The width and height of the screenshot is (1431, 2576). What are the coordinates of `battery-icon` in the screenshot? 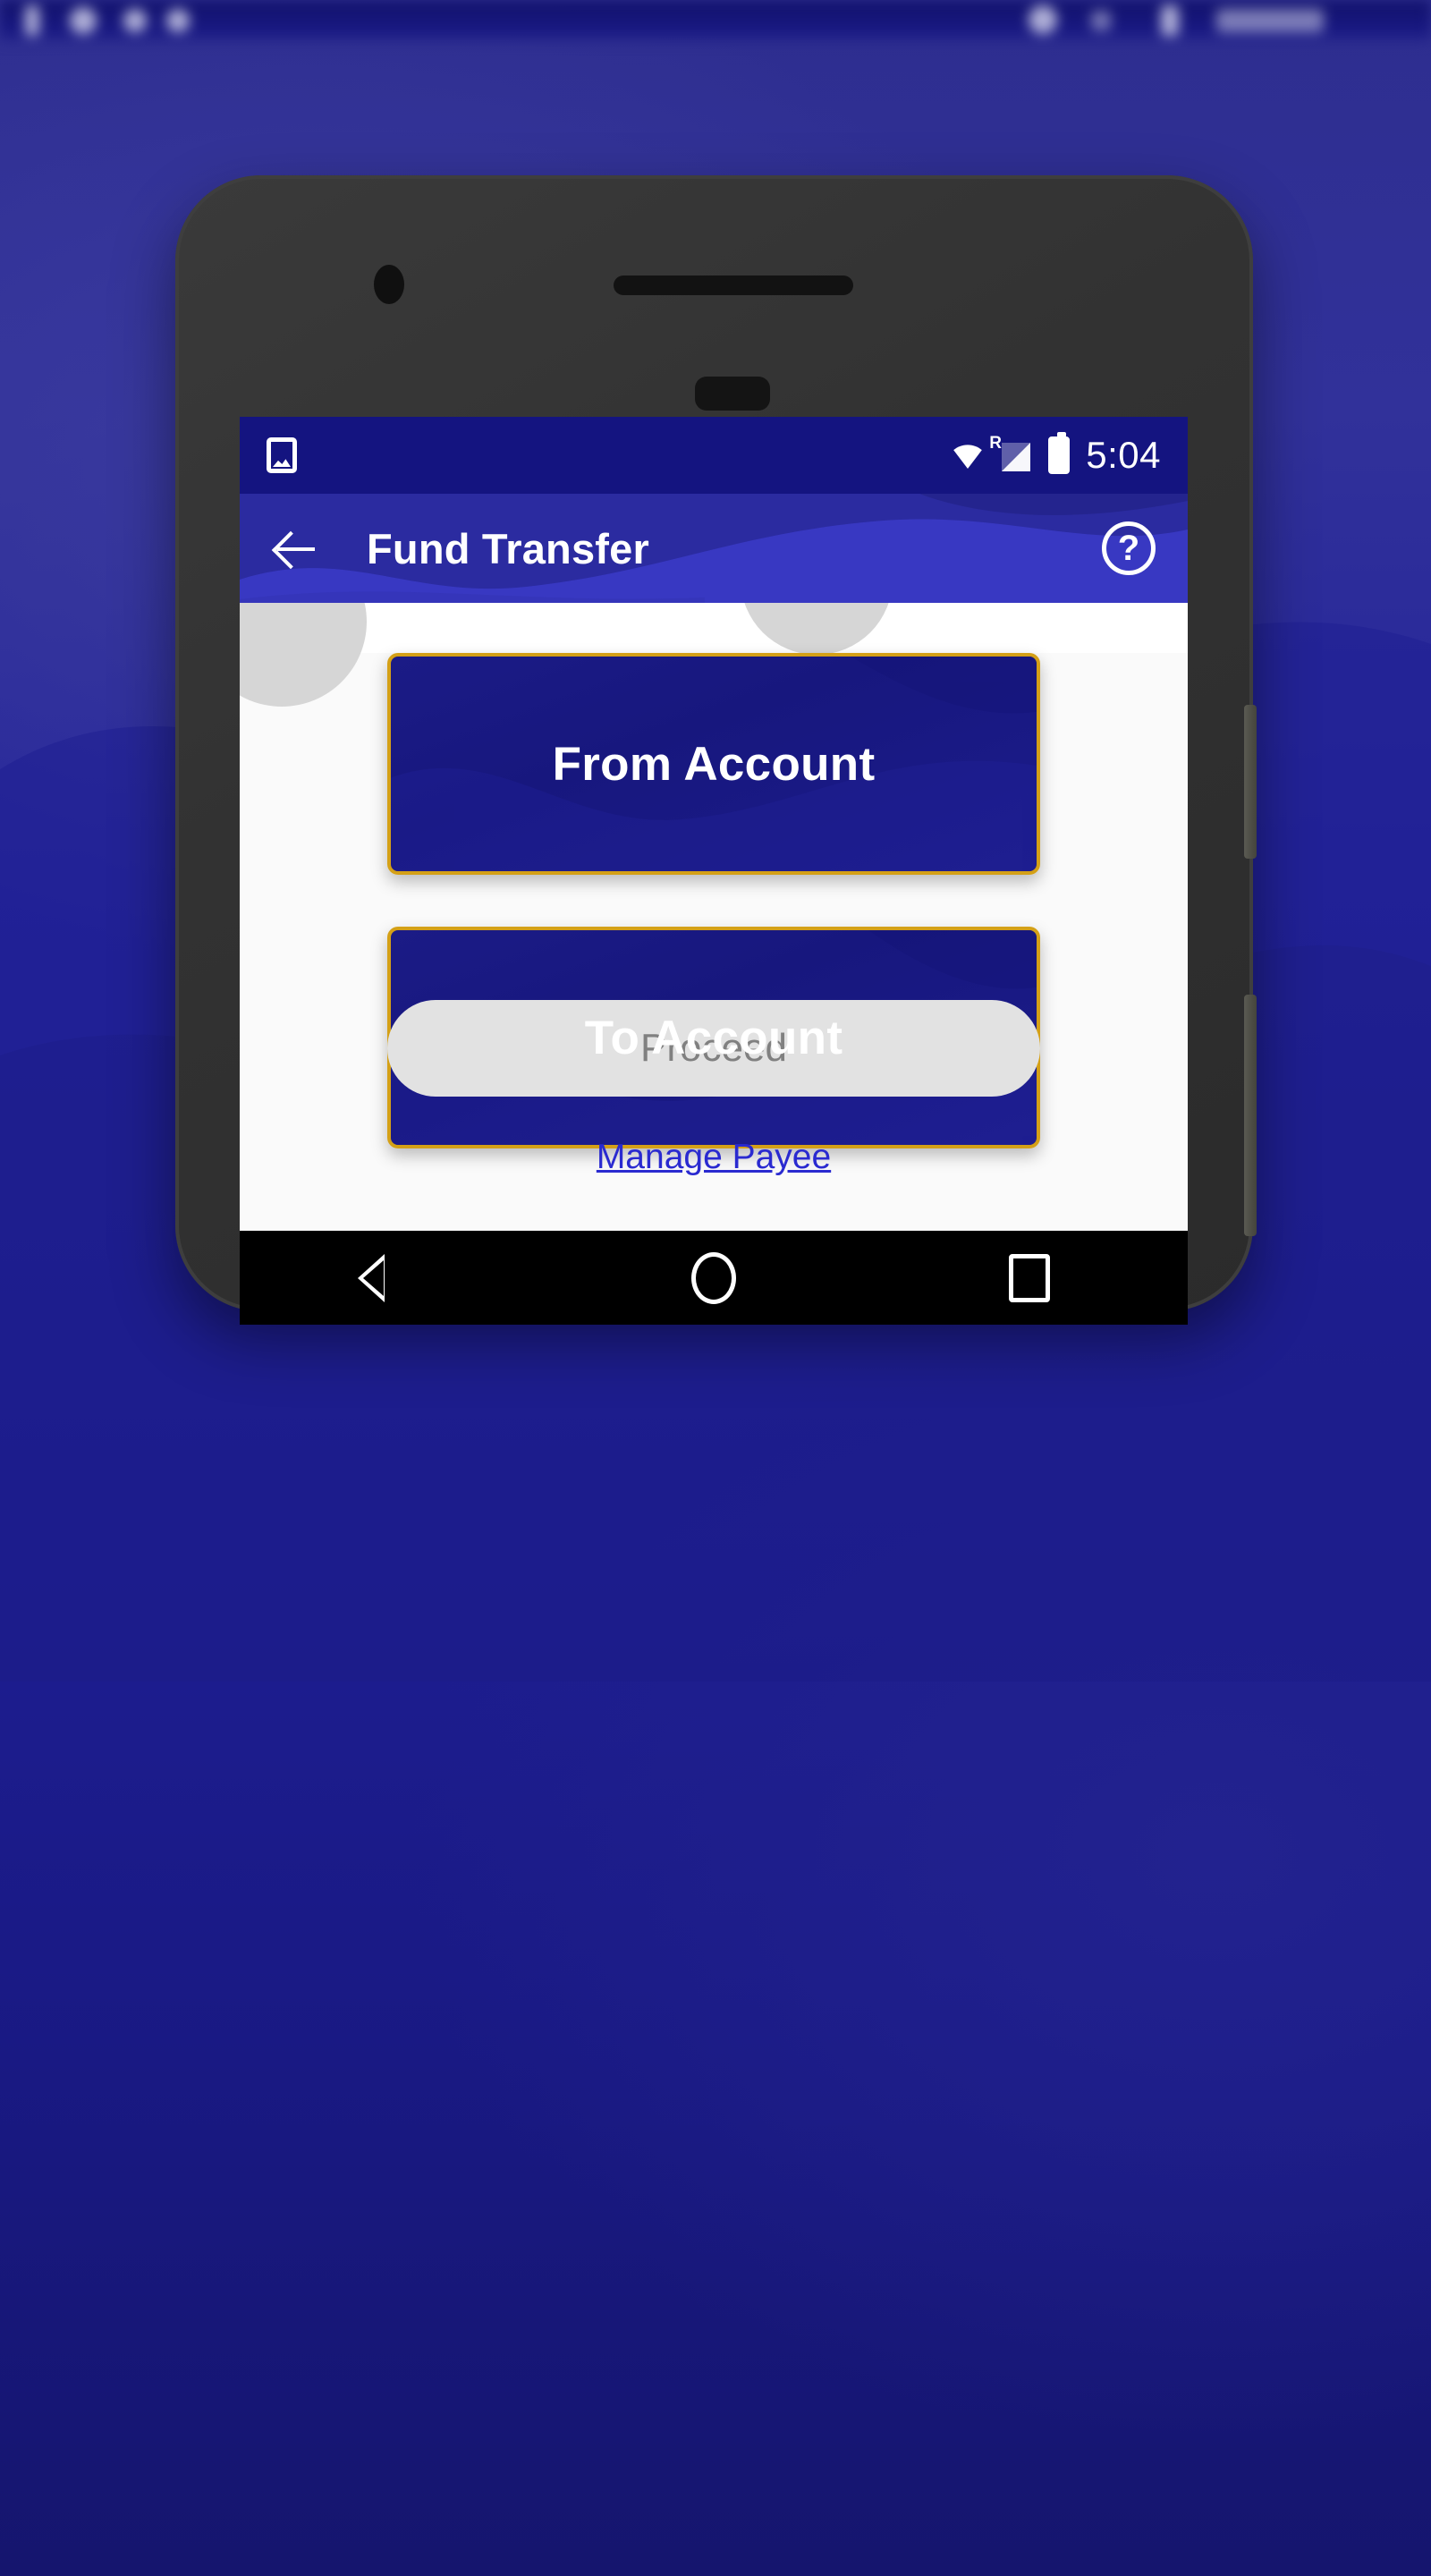 It's located at (1060, 453).